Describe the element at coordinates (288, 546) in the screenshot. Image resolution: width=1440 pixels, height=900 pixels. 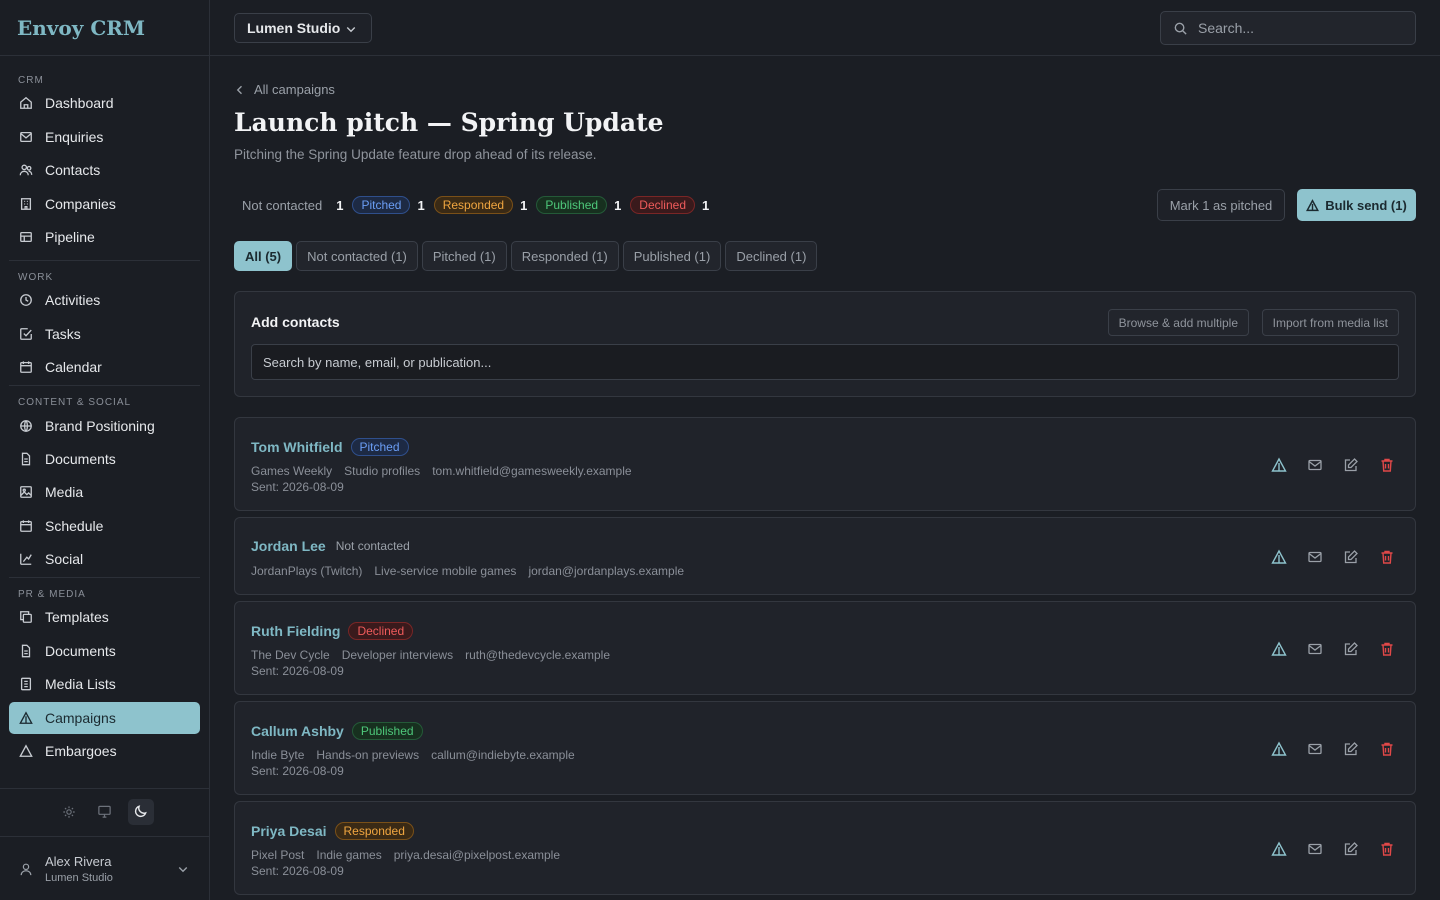
I see `contact-name: Jordan Lee` at that location.